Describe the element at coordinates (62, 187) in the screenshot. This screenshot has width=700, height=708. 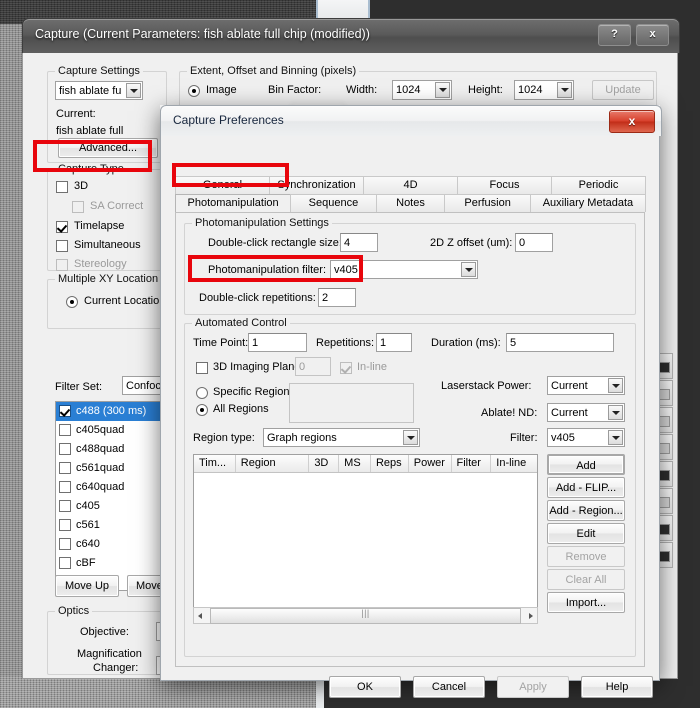
I see `checkbox-3d` at that location.